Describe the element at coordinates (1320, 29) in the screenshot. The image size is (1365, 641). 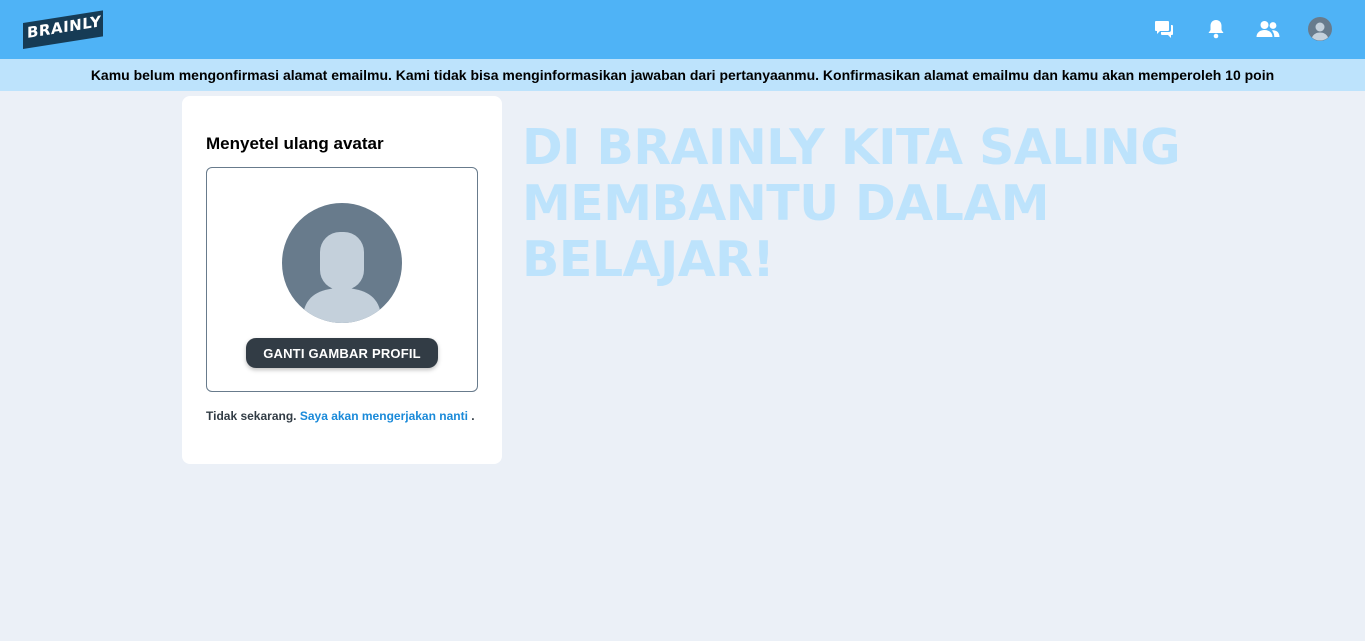
I see `profile-avatar-icon` at that location.